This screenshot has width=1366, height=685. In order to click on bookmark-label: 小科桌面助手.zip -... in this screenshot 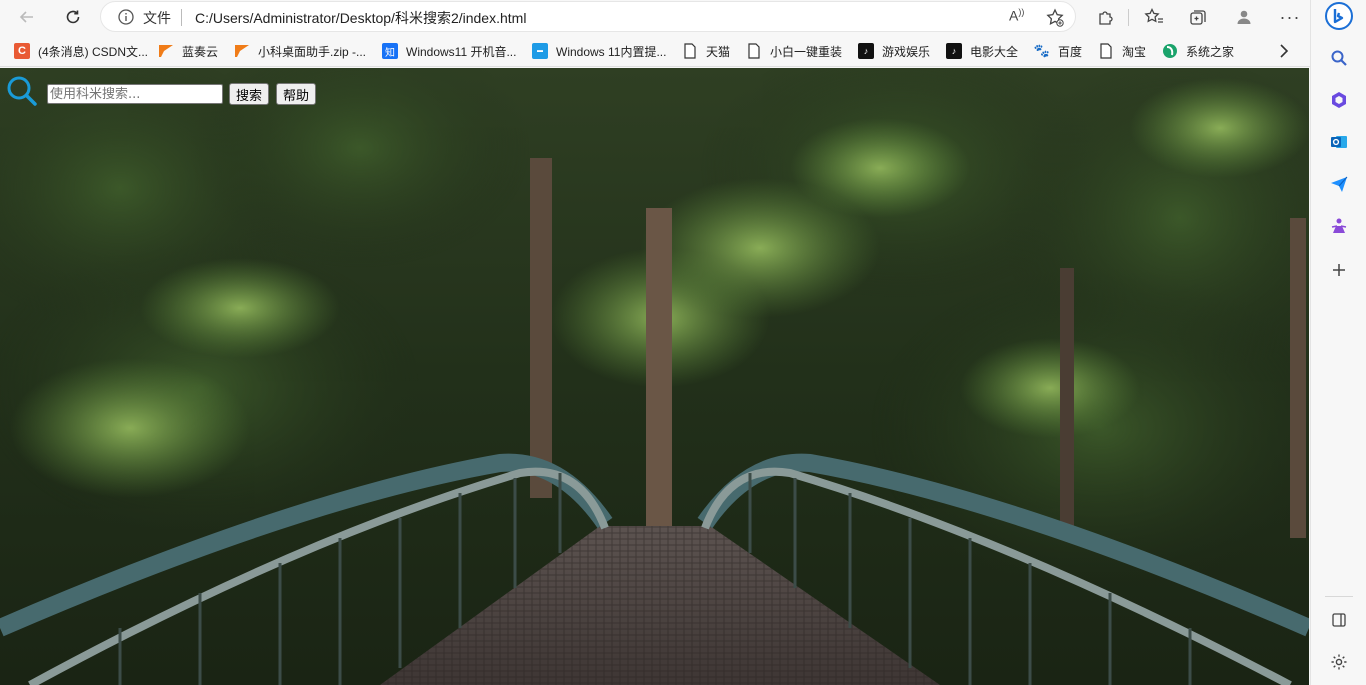, I will do `click(312, 51)`.